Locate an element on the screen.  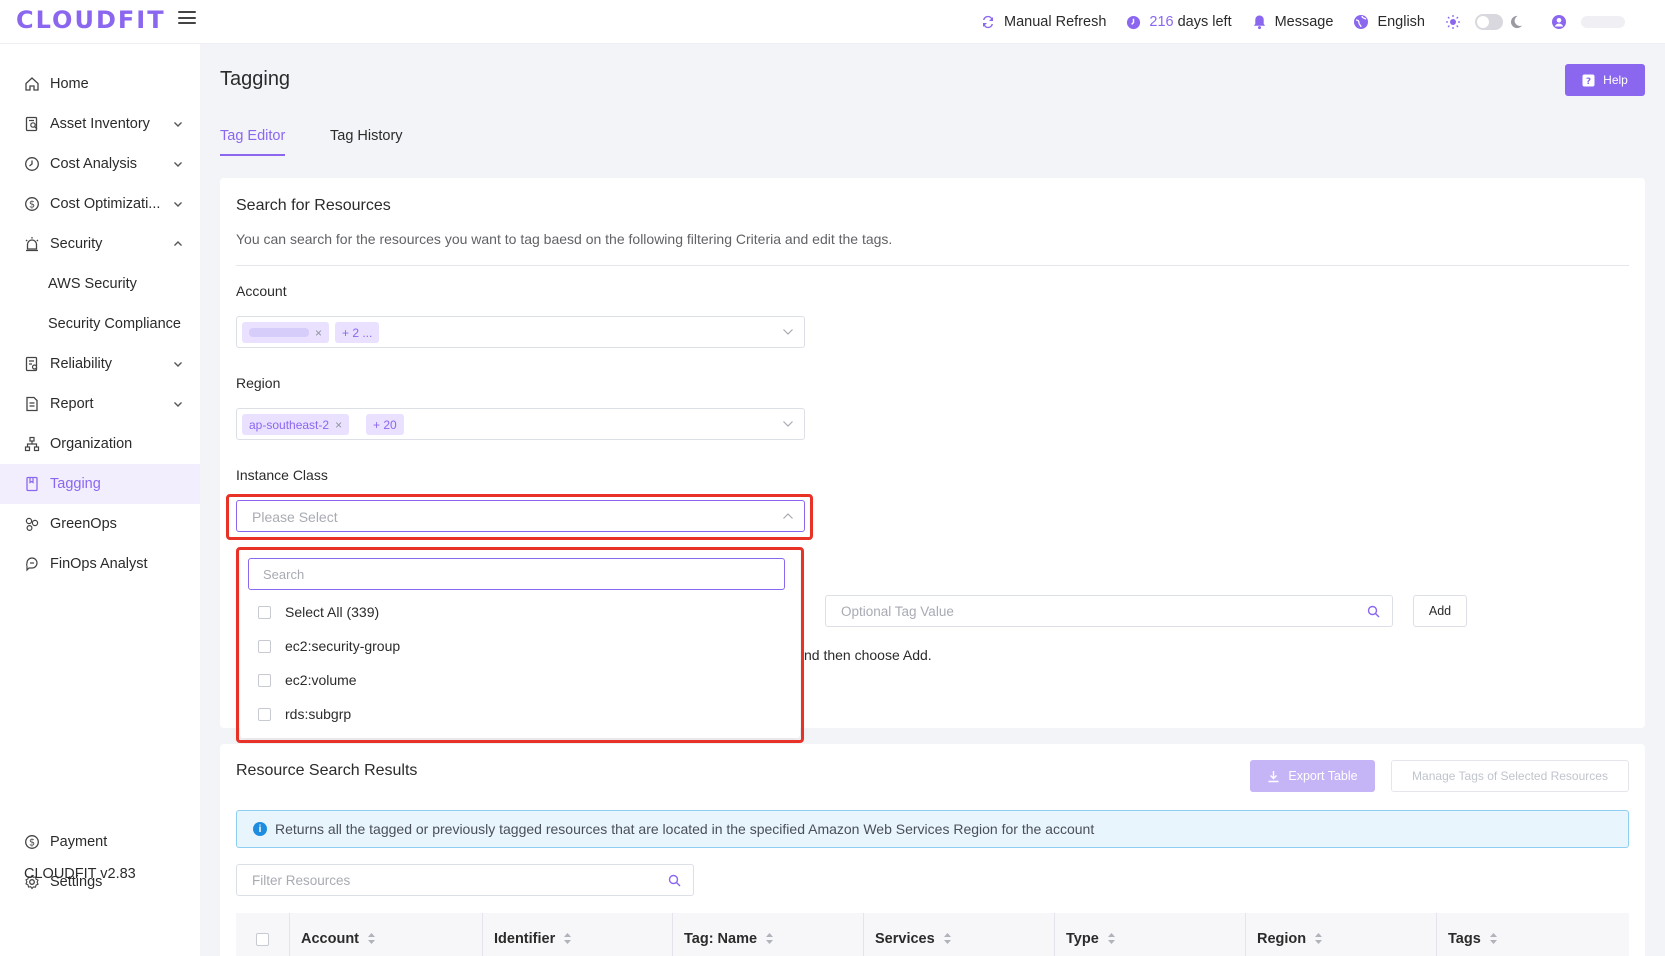
column-header-label: Region is located at coordinates (1282, 938).